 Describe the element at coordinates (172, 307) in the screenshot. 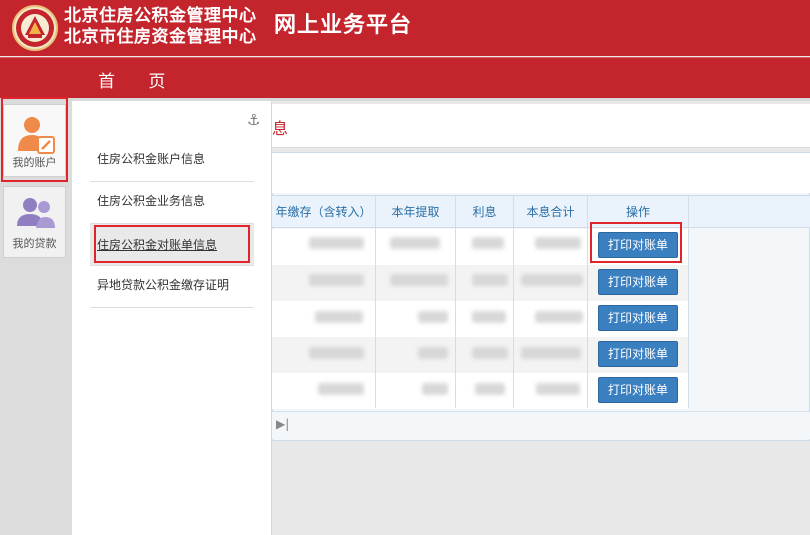

I see `submenu-divider` at that location.